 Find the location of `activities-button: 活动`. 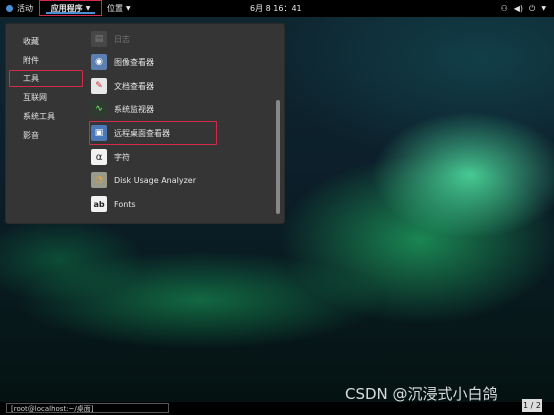

activities-button: 活动 is located at coordinates (19, 8).